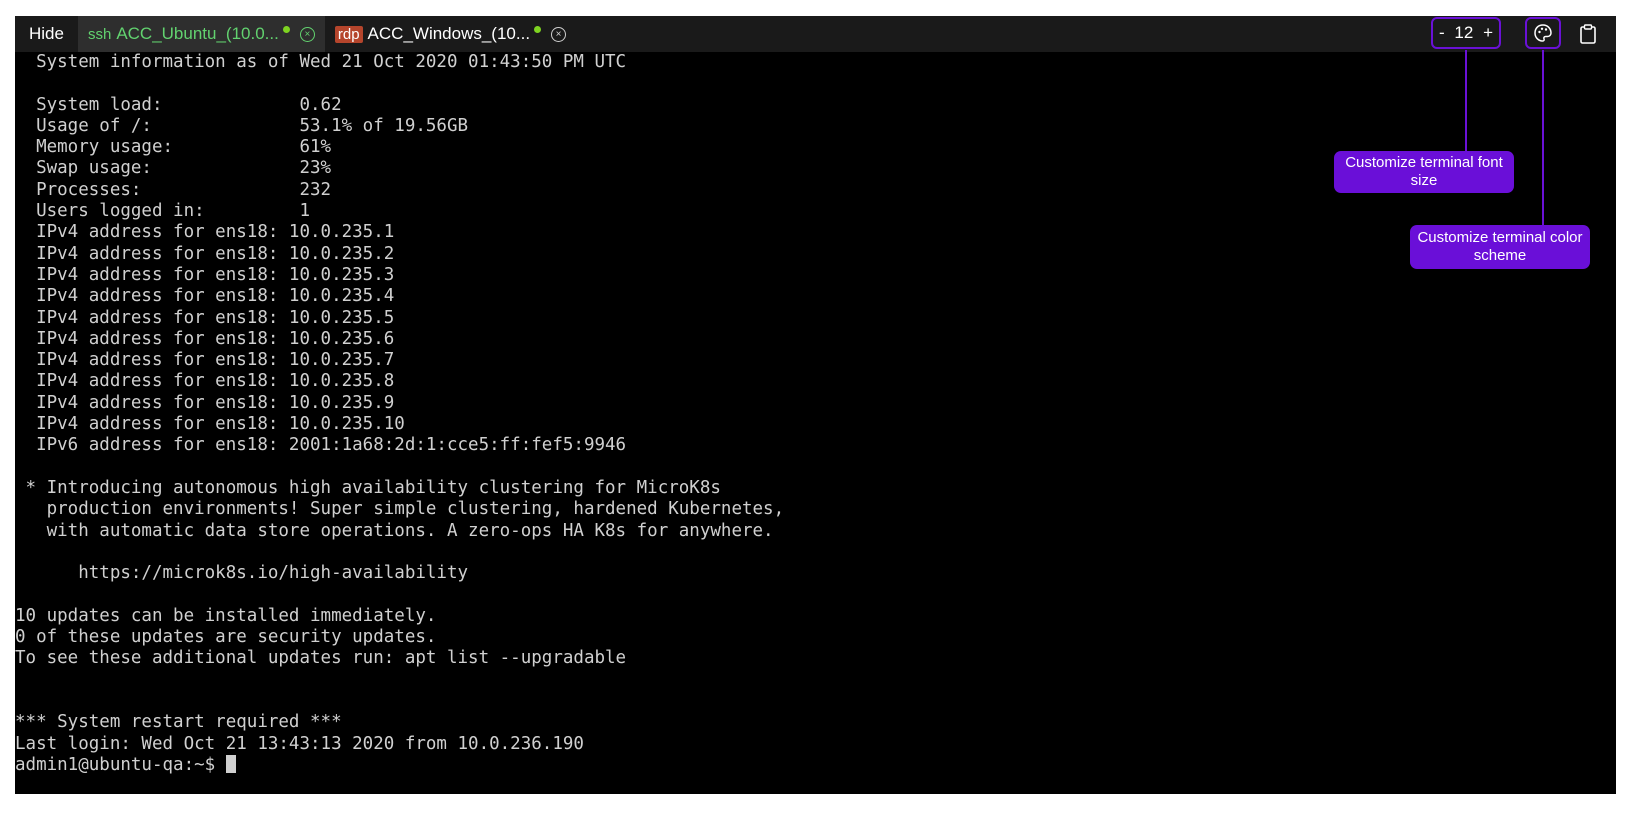 The height and width of the screenshot is (817, 1629). Describe the element at coordinates (184, 189) in the screenshot. I see `terminal-line: Processes: 232` at that location.